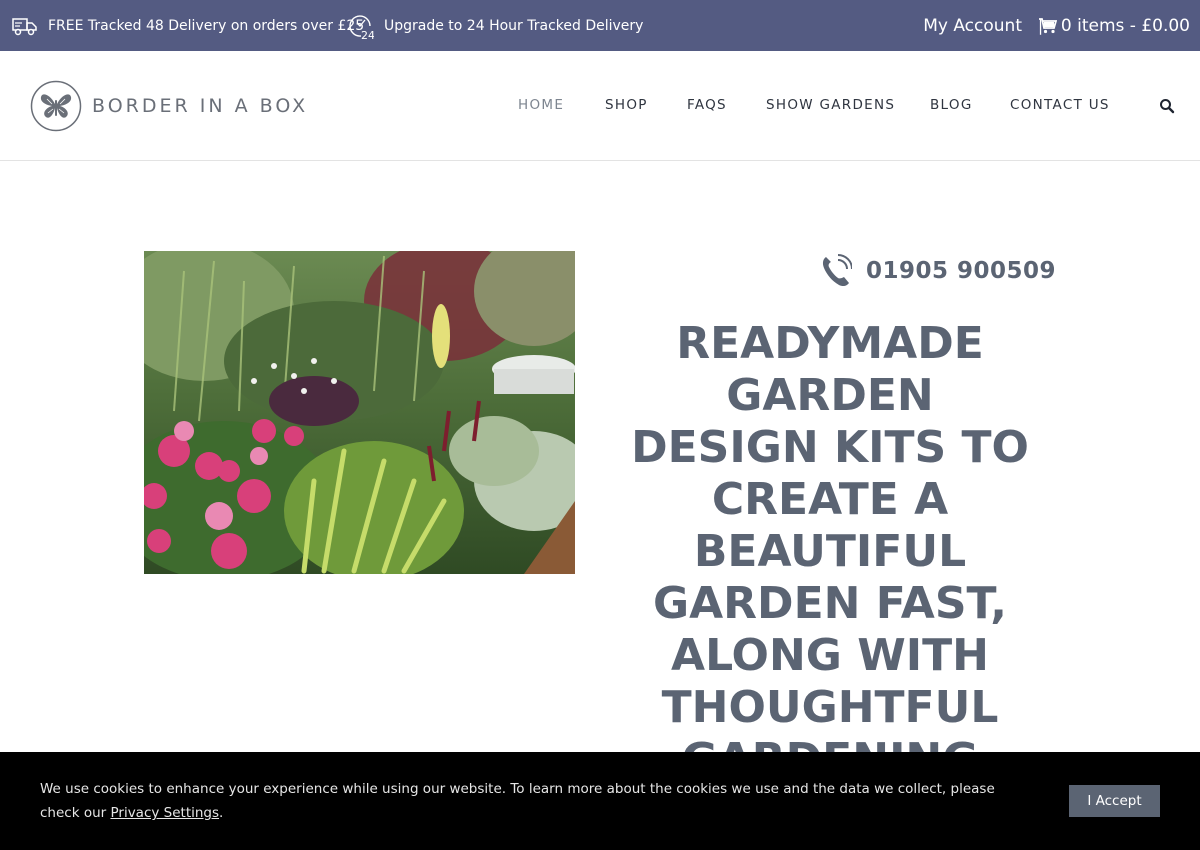  What do you see at coordinates (961, 271) in the screenshot?
I see `phone-number: 01905 900509` at bounding box center [961, 271].